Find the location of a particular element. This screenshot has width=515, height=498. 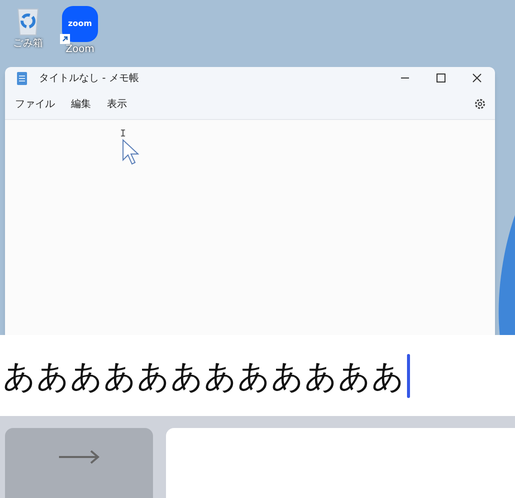

right-arrow-icon is located at coordinates (79, 457).